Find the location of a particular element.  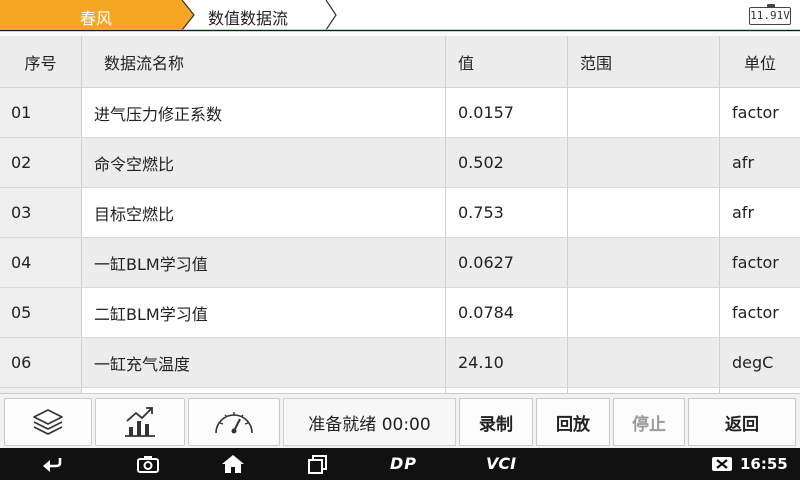

wifi-icon is located at coordinates (692, 465).